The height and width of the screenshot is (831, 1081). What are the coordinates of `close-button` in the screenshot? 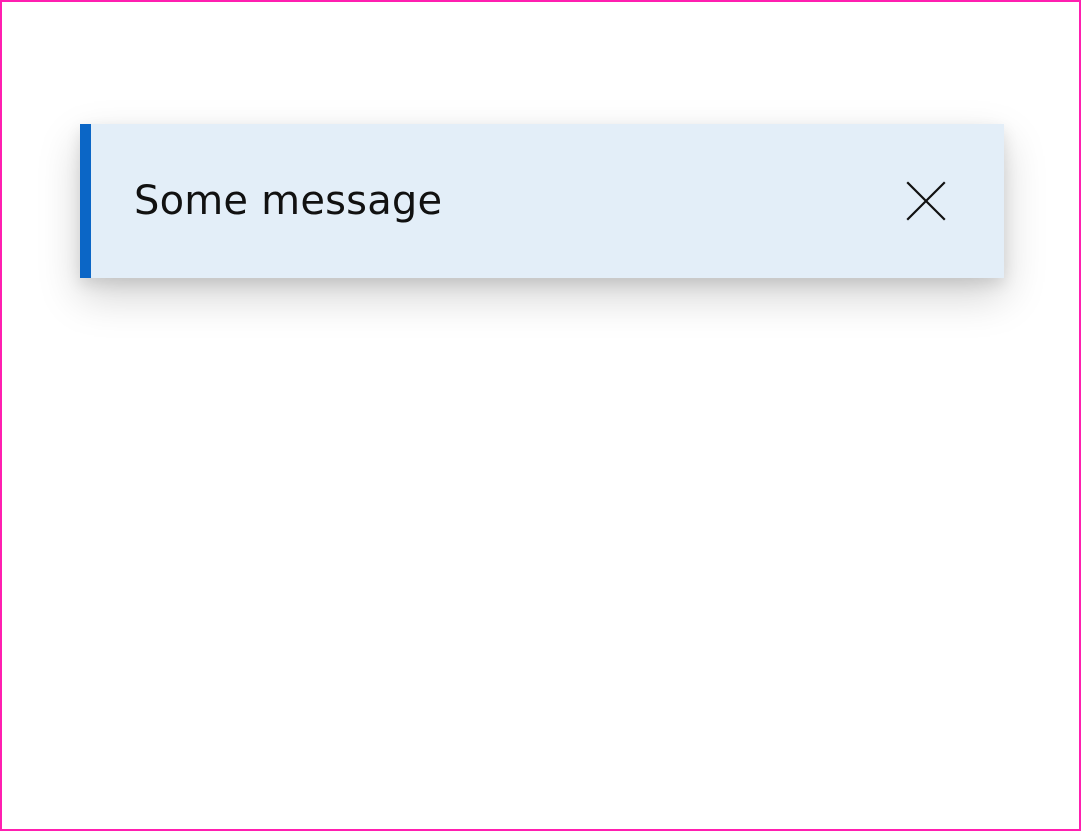 It's located at (926, 201).